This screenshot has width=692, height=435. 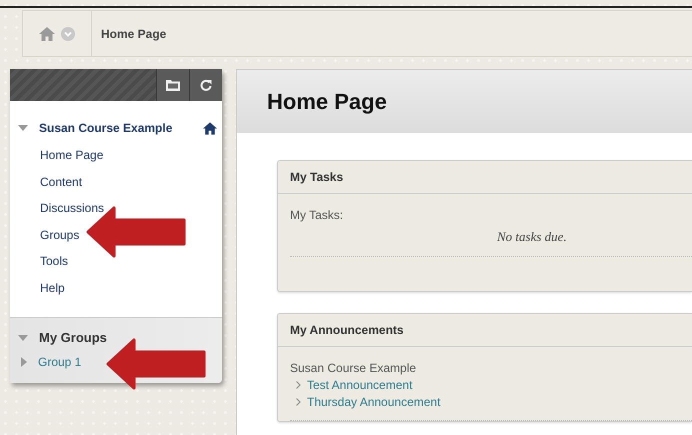 I want to click on tasks-label: My Tasks:, so click(x=317, y=215).